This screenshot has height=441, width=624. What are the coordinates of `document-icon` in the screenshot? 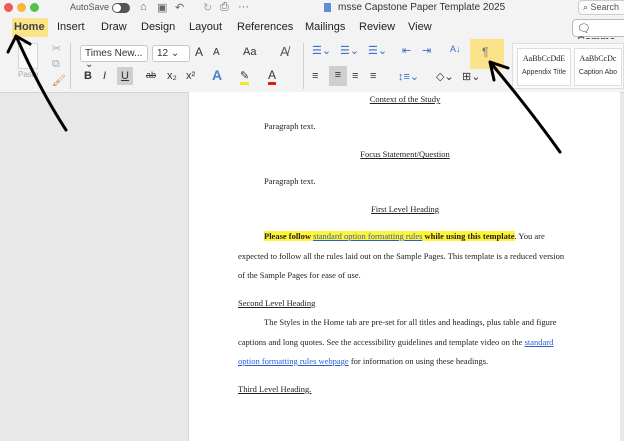 It's located at (327, 7).